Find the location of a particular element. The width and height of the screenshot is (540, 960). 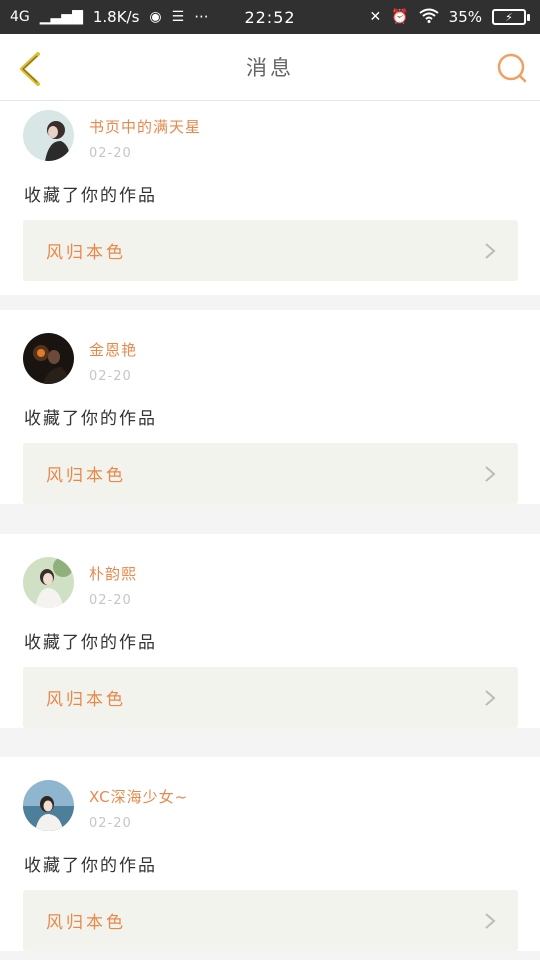

search-button is located at coordinates (512, 68).